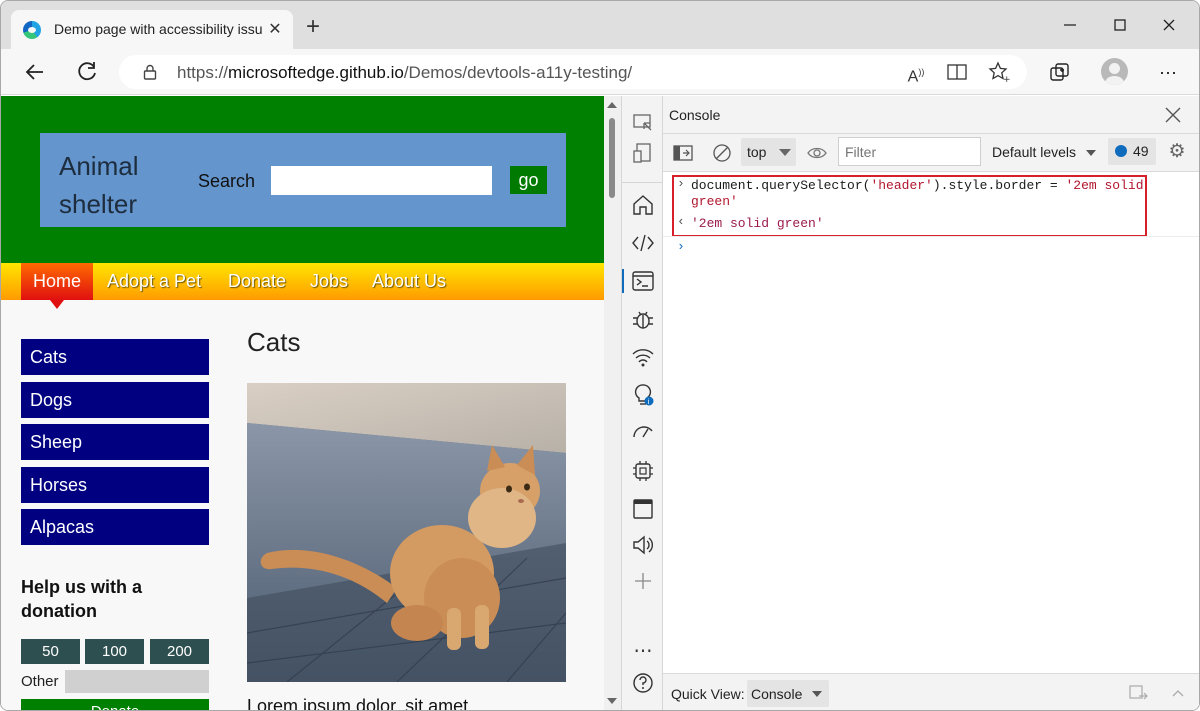 Image resolution: width=1200 pixels, height=711 pixels. I want to click on console-prompt-icon: ›, so click(681, 246).